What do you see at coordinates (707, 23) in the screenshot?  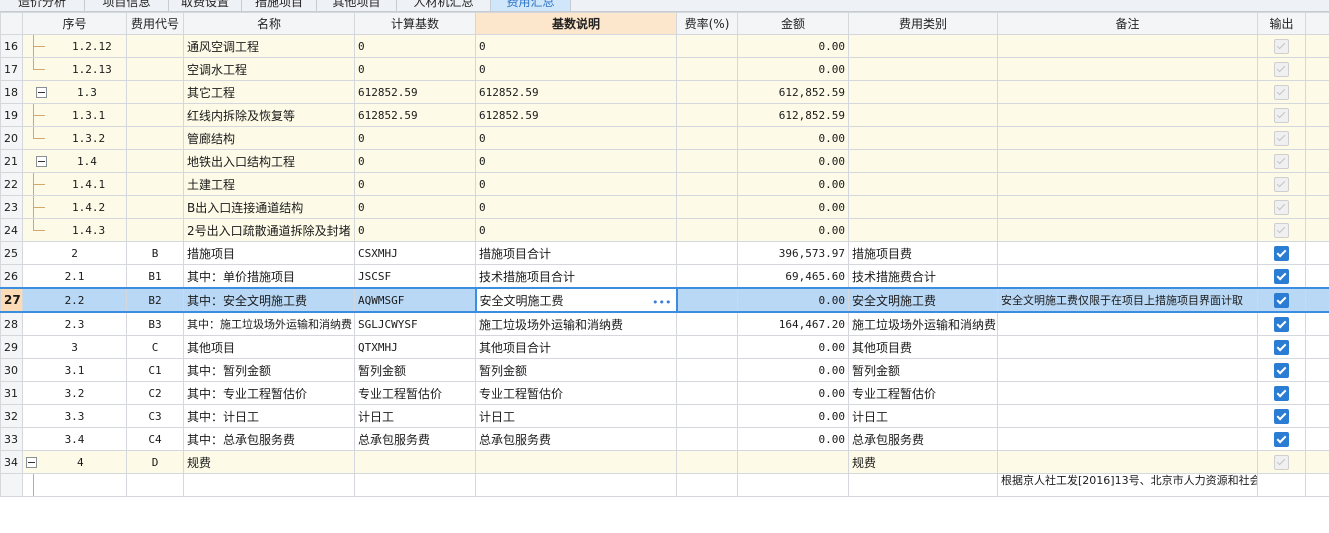 I see `header-rate: 费率(%)` at bounding box center [707, 23].